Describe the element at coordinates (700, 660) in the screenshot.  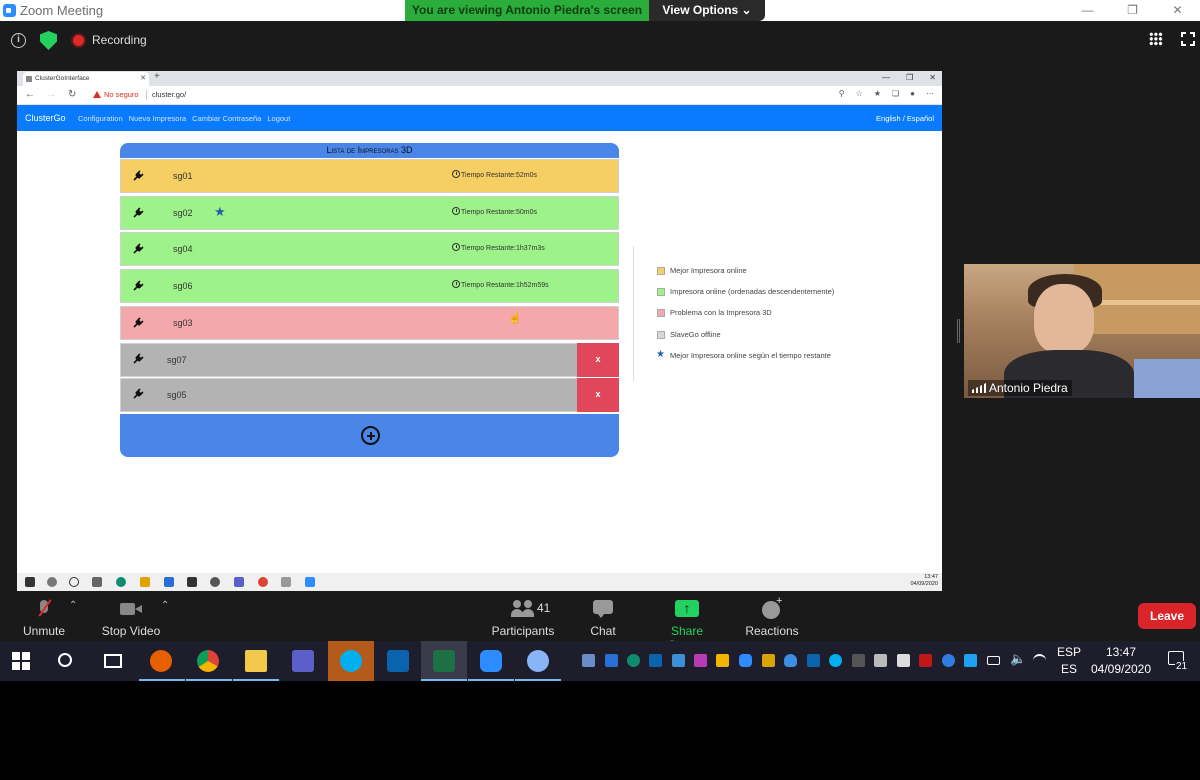
I see `tray-app-5-icon` at that location.